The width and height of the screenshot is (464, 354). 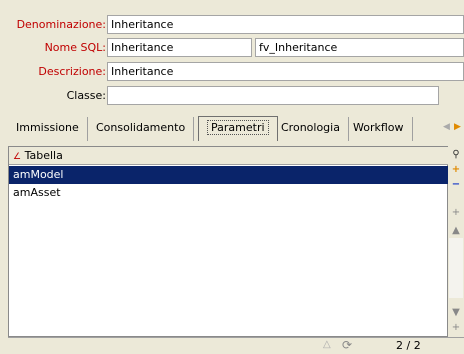 I want to click on denominazione-label: Denominazione:, so click(x=61, y=24).